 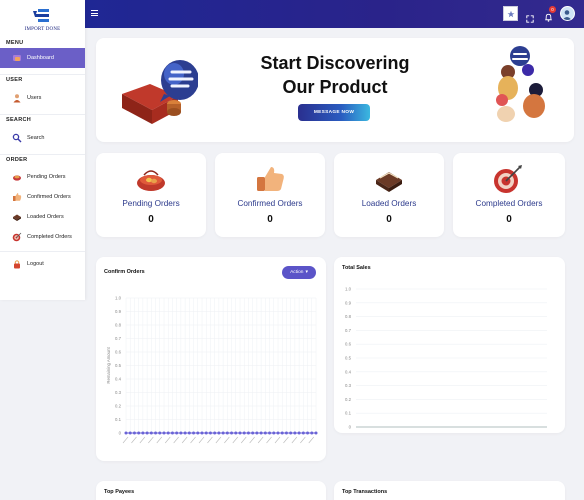 What do you see at coordinates (356, 268) in the screenshot?
I see `panel-title: Total Sales` at bounding box center [356, 268].